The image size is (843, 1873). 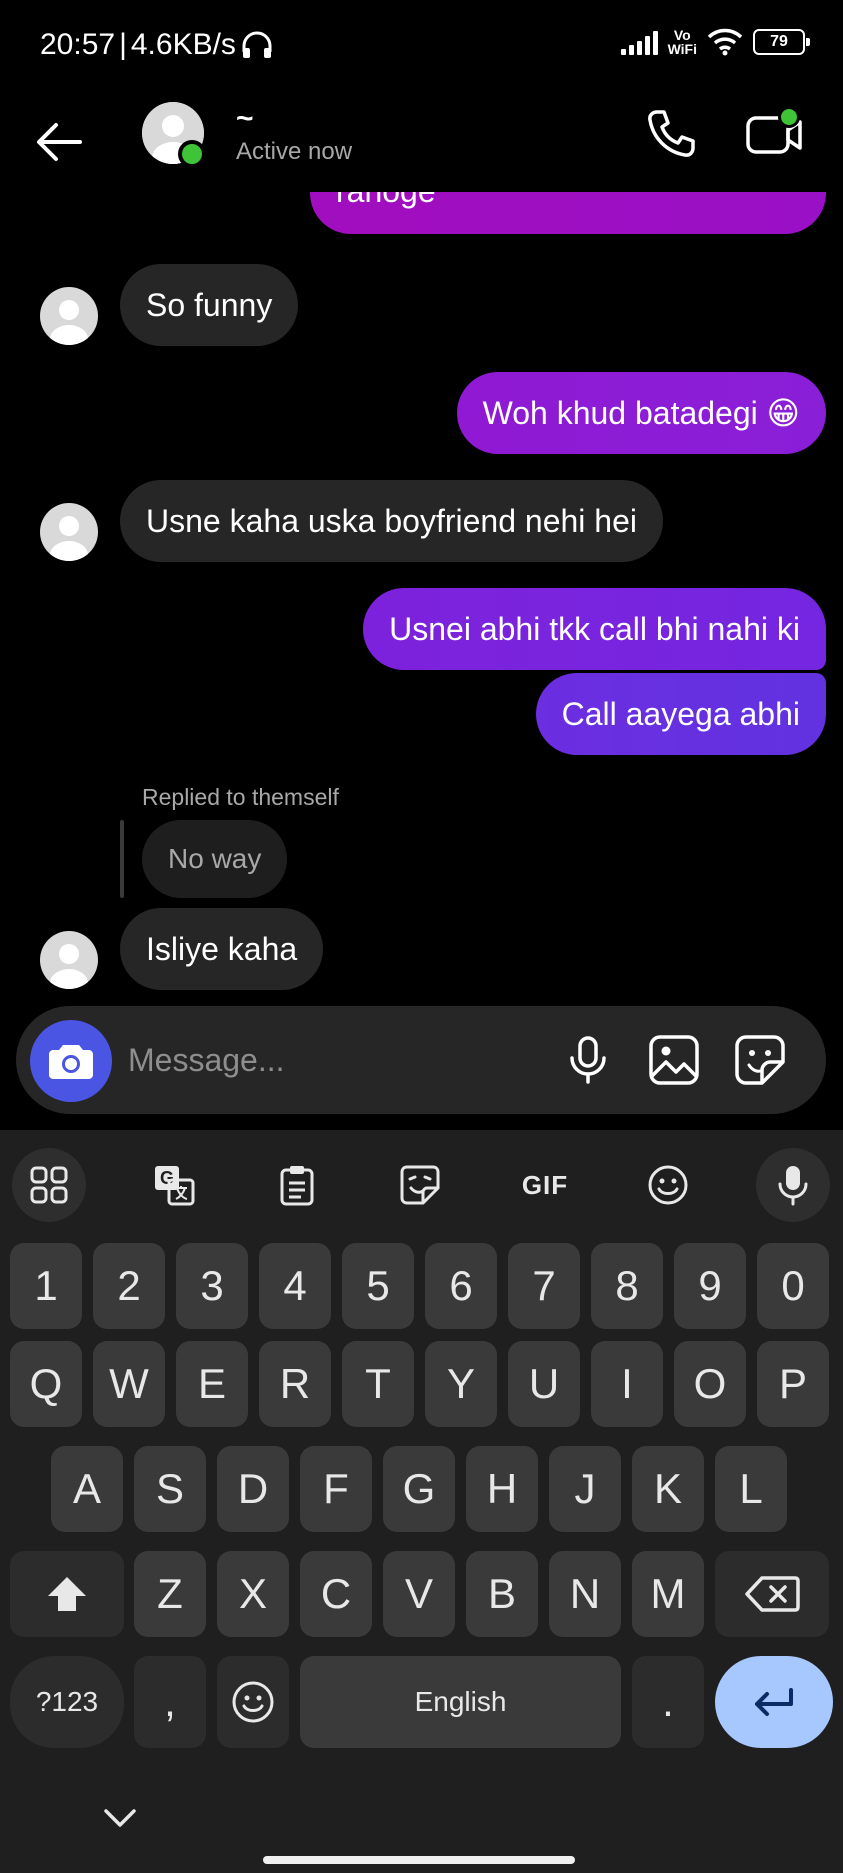 What do you see at coordinates (789, 117) in the screenshot?
I see `video-active-dot` at bounding box center [789, 117].